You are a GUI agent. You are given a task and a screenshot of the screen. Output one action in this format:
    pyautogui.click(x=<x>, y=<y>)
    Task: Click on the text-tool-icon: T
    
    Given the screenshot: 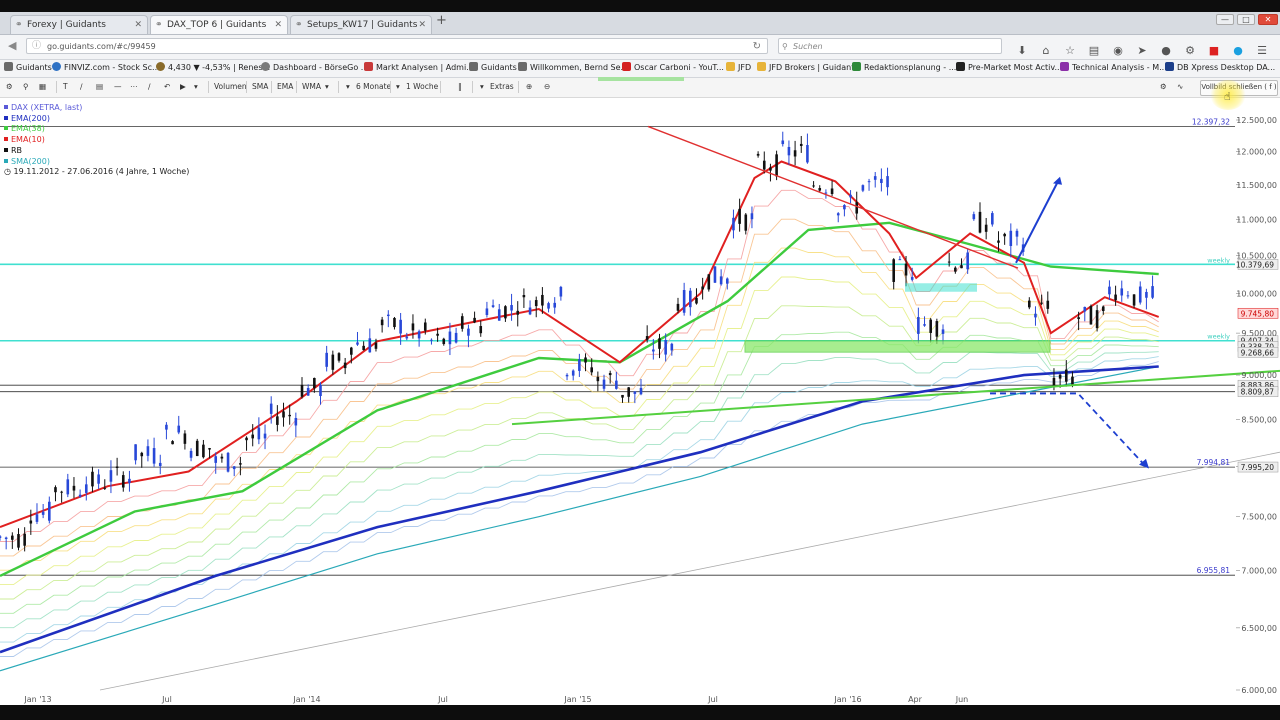 What is the action you would take?
    pyautogui.click(x=65, y=87)
    